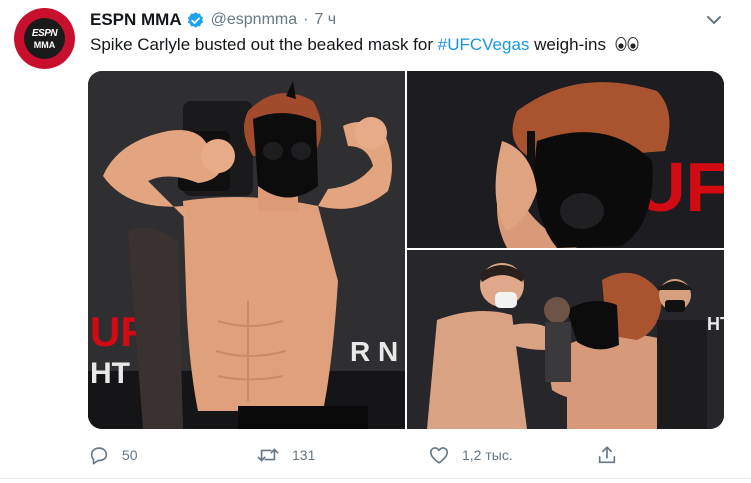 The height and width of the screenshot is (483, 751). Describe the element at coordinates (130, 455) in the screenshot. I see `reply-count: 50` at that location.